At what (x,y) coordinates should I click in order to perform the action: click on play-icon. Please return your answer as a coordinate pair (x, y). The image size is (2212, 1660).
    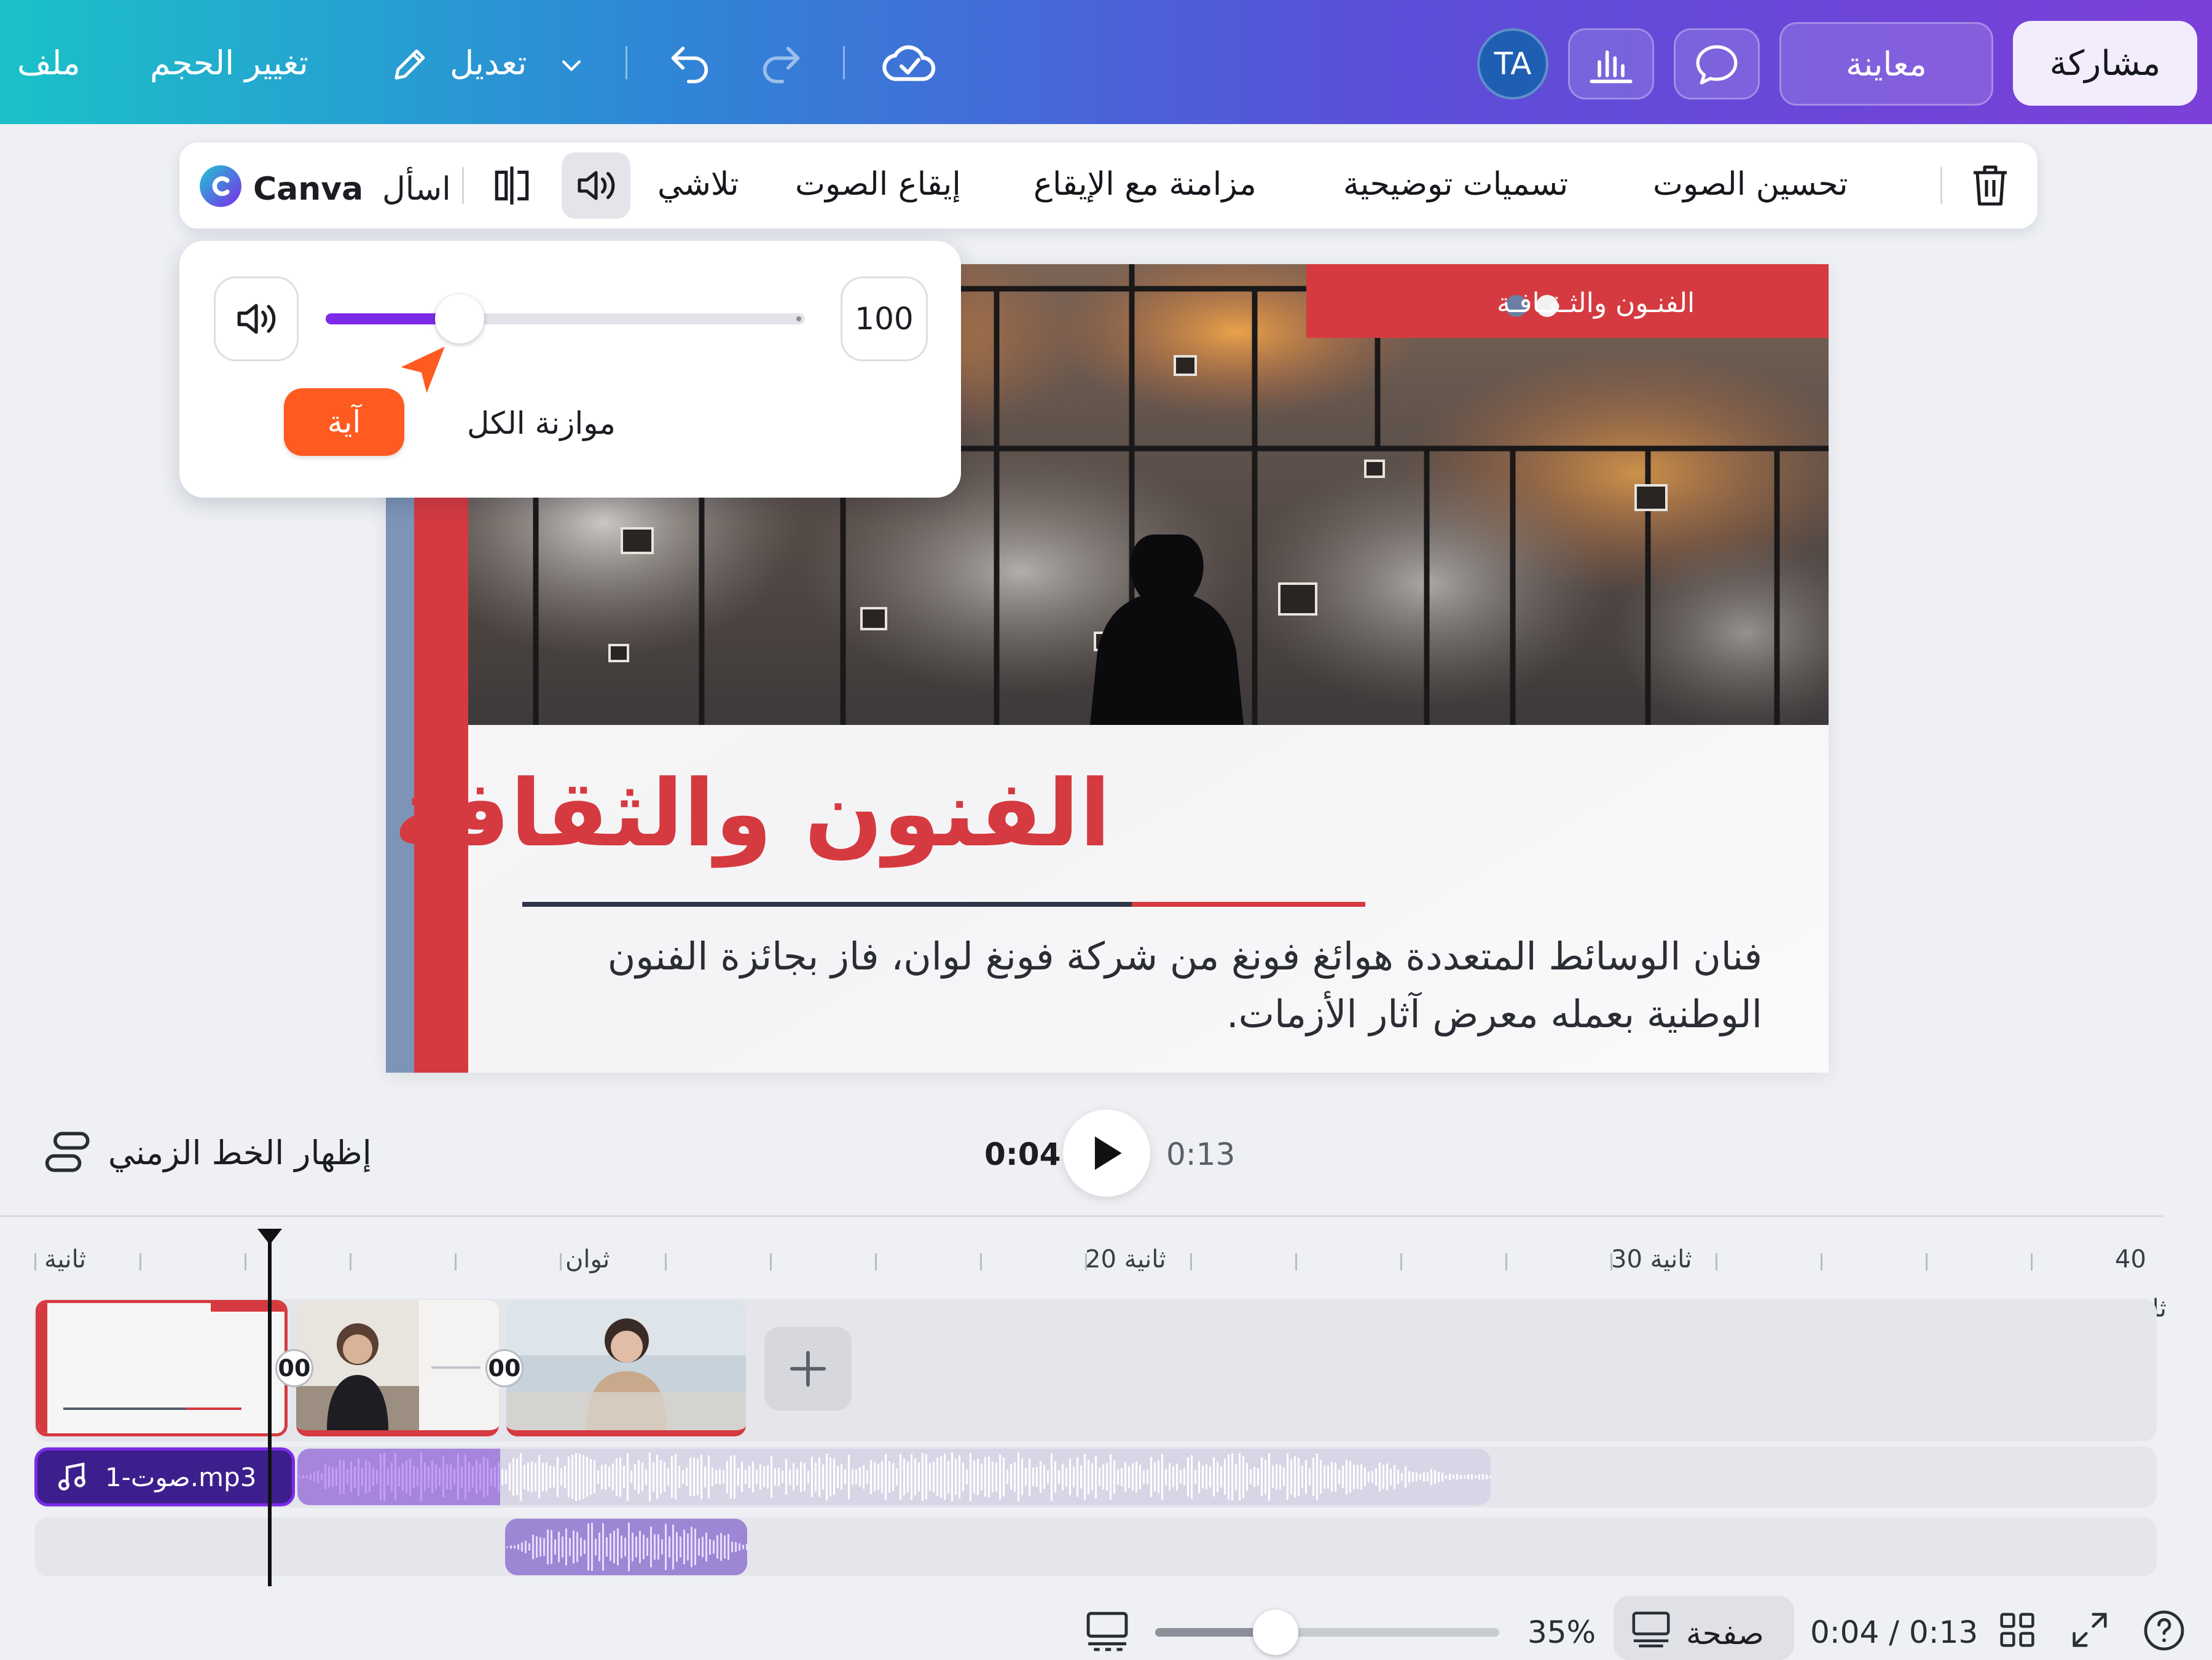
    Looking at the image, I should click on (1108, 1153).